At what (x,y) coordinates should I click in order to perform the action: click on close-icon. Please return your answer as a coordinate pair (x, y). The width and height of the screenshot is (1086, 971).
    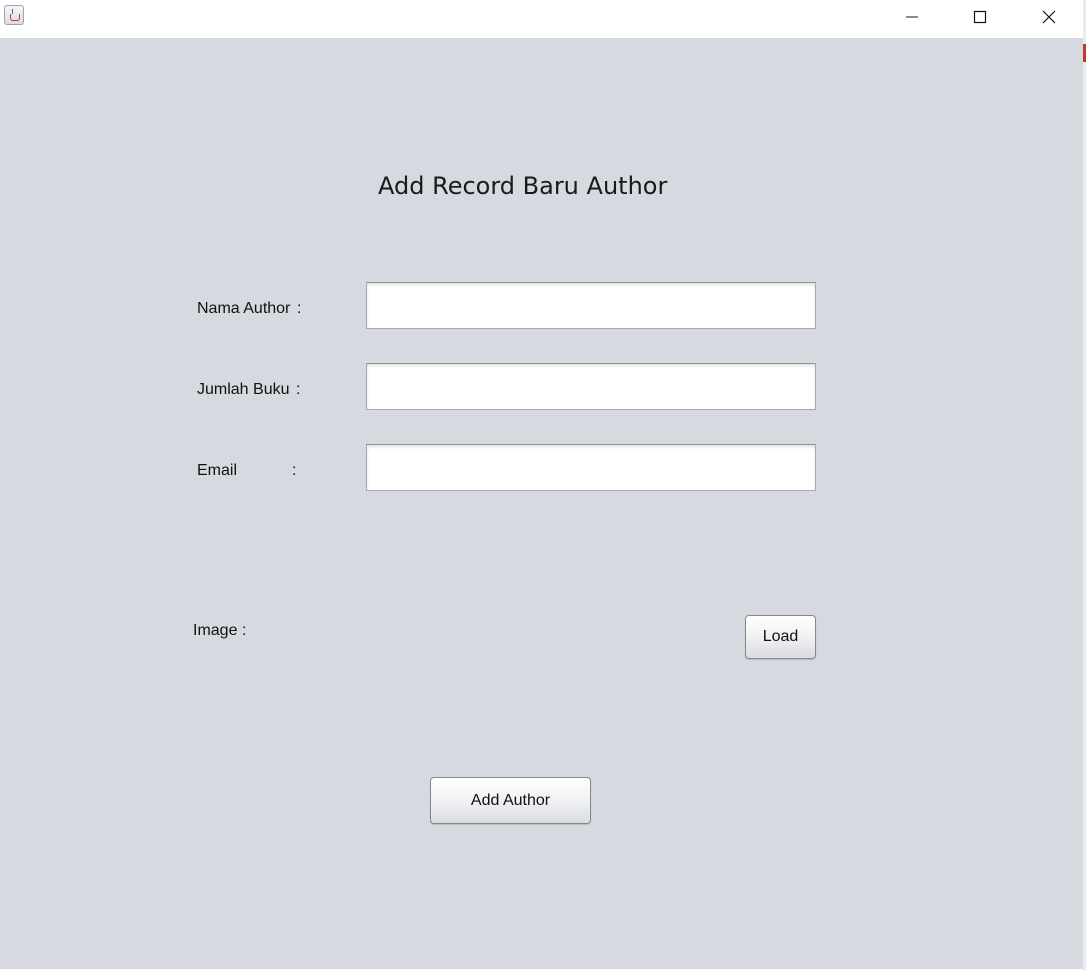
    Looking at the image, I should click on (1049, 17).